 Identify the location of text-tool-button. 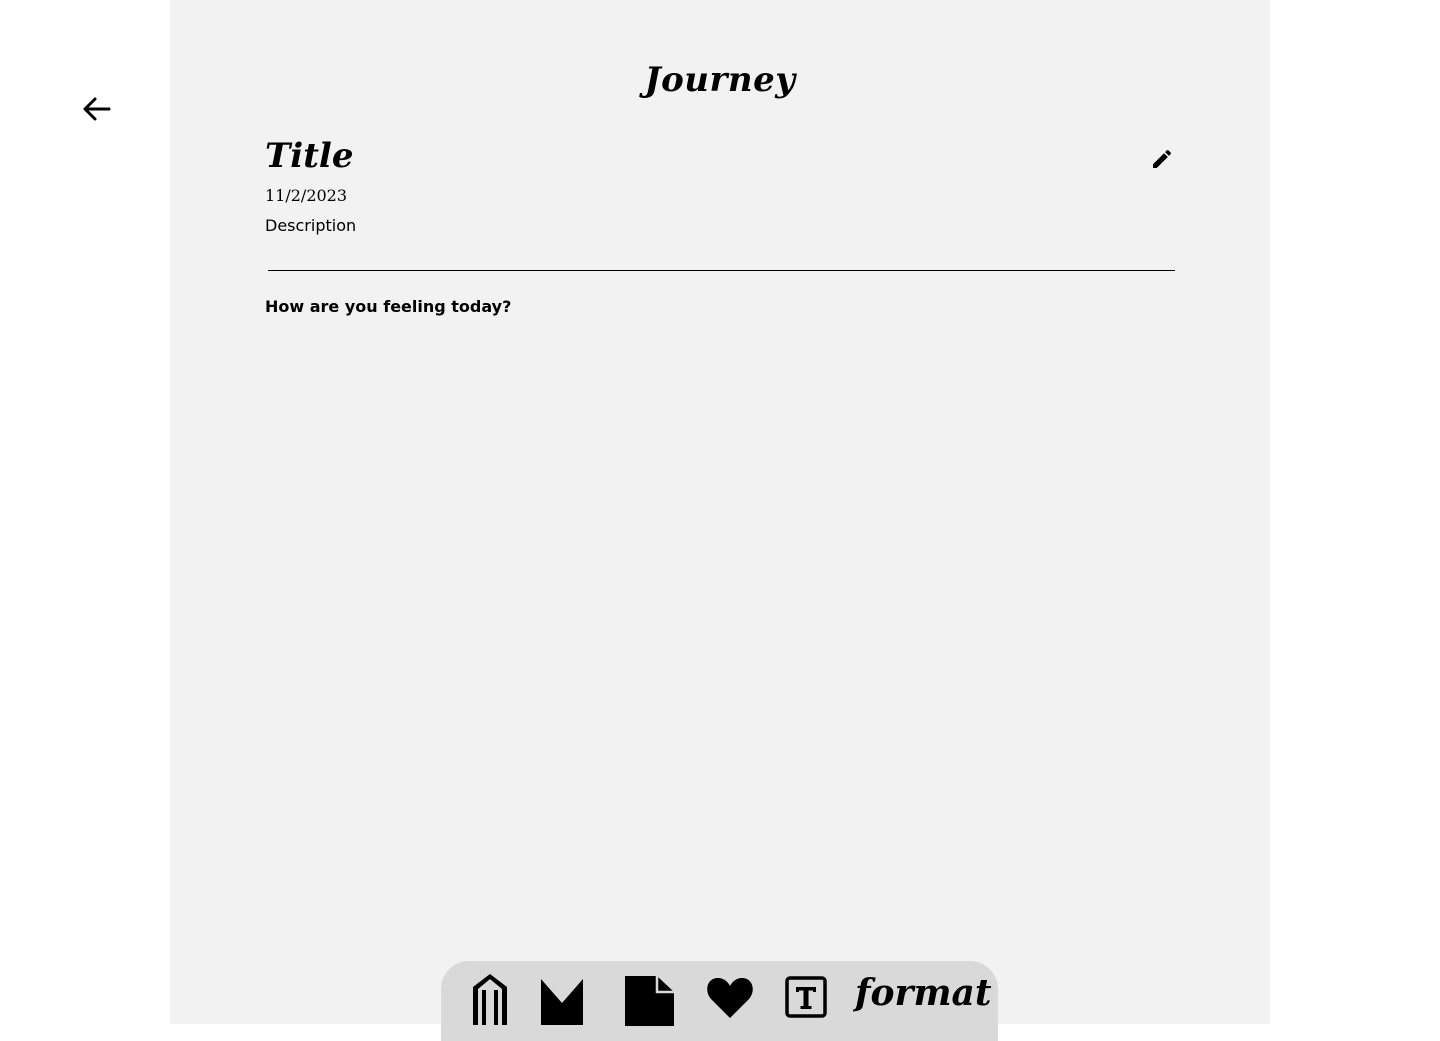
(806, 997).